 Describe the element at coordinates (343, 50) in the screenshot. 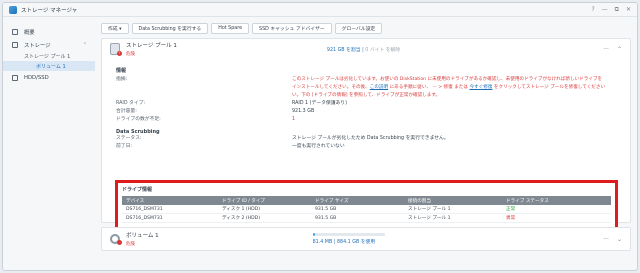

I see `capacity-allocated: 921 GB を割当` at that location.